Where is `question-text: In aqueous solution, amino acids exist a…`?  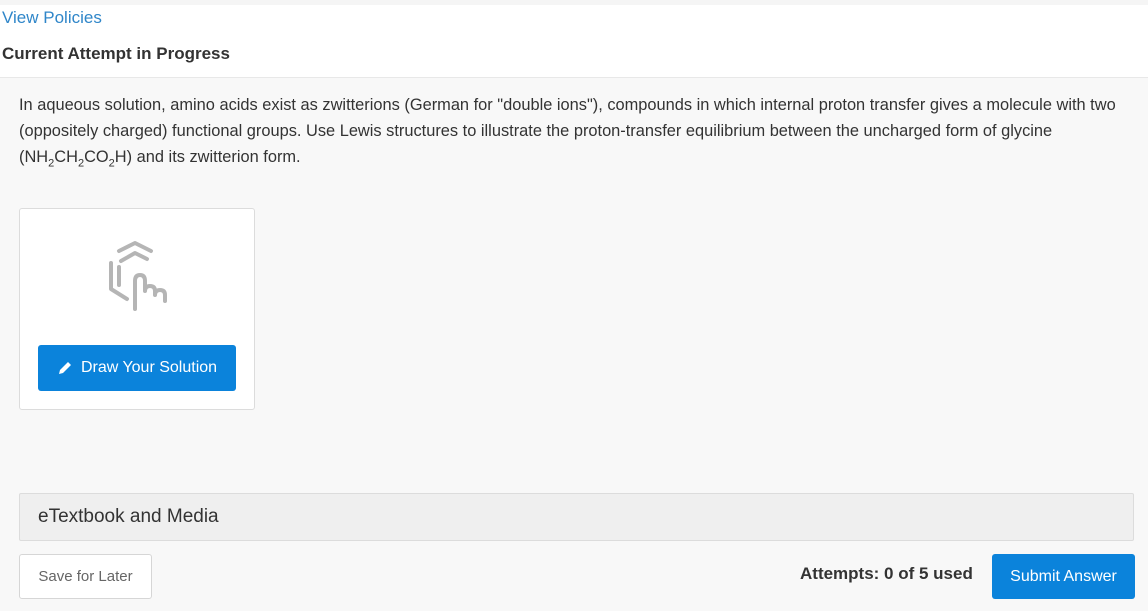
question-text: In aqueous solution, amino acids exist a… is located at coordinates (574, 131).